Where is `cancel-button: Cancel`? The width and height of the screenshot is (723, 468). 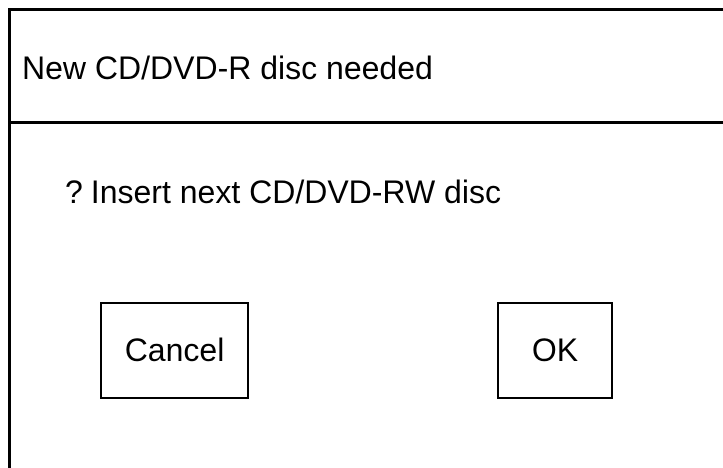 cancel-button: Cancel is located at coordinates (174, 350).